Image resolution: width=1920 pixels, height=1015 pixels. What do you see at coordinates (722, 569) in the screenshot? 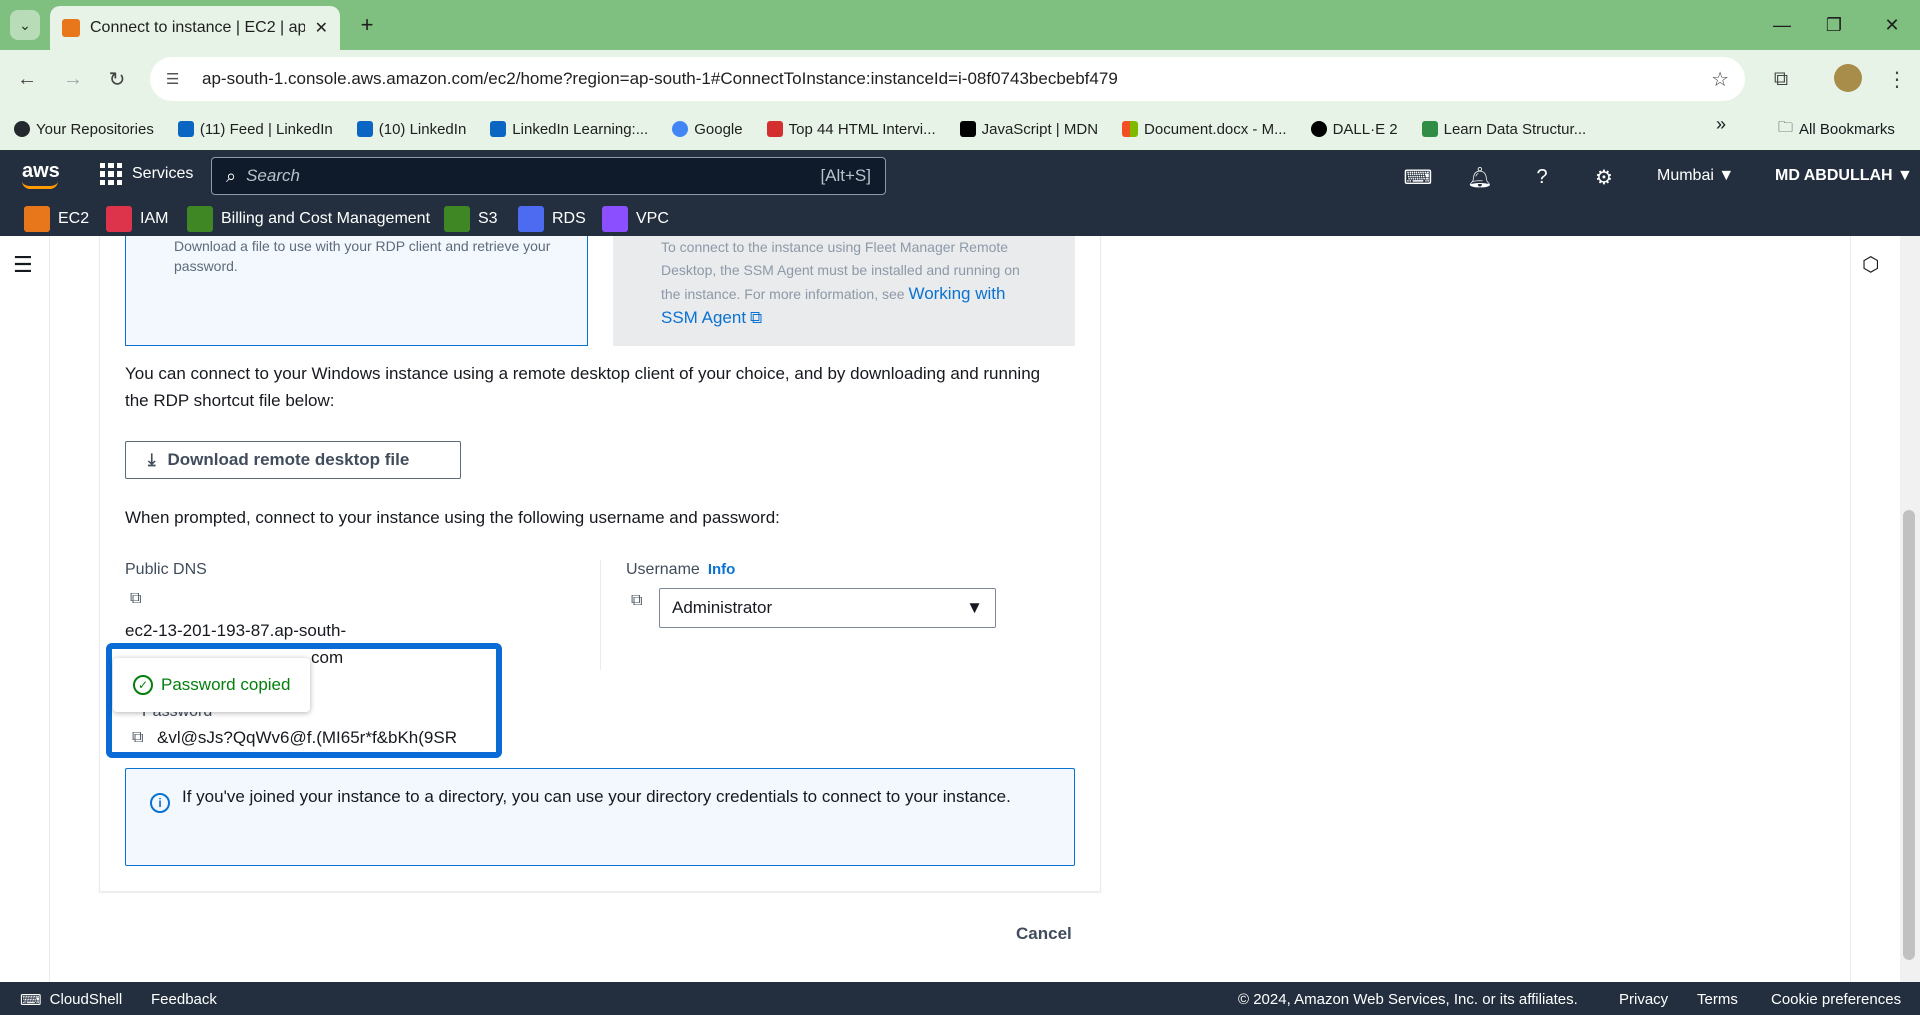
I see `username-info-link: Info` at bounding box center [722, 569].